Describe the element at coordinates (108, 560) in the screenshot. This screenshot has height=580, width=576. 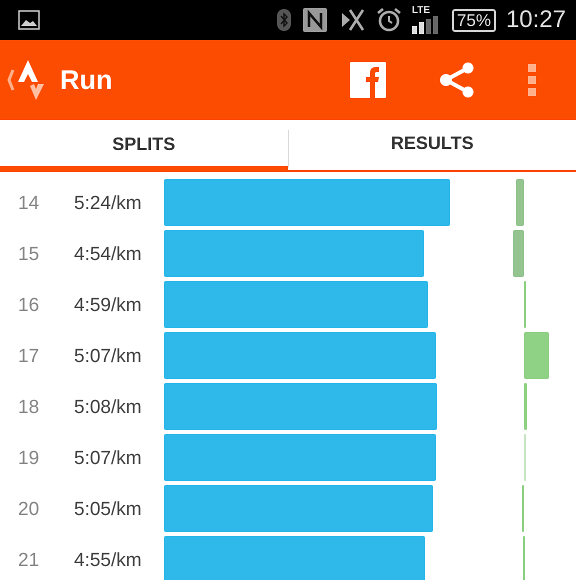
I see `split-pace: 4:55/km` at that location.